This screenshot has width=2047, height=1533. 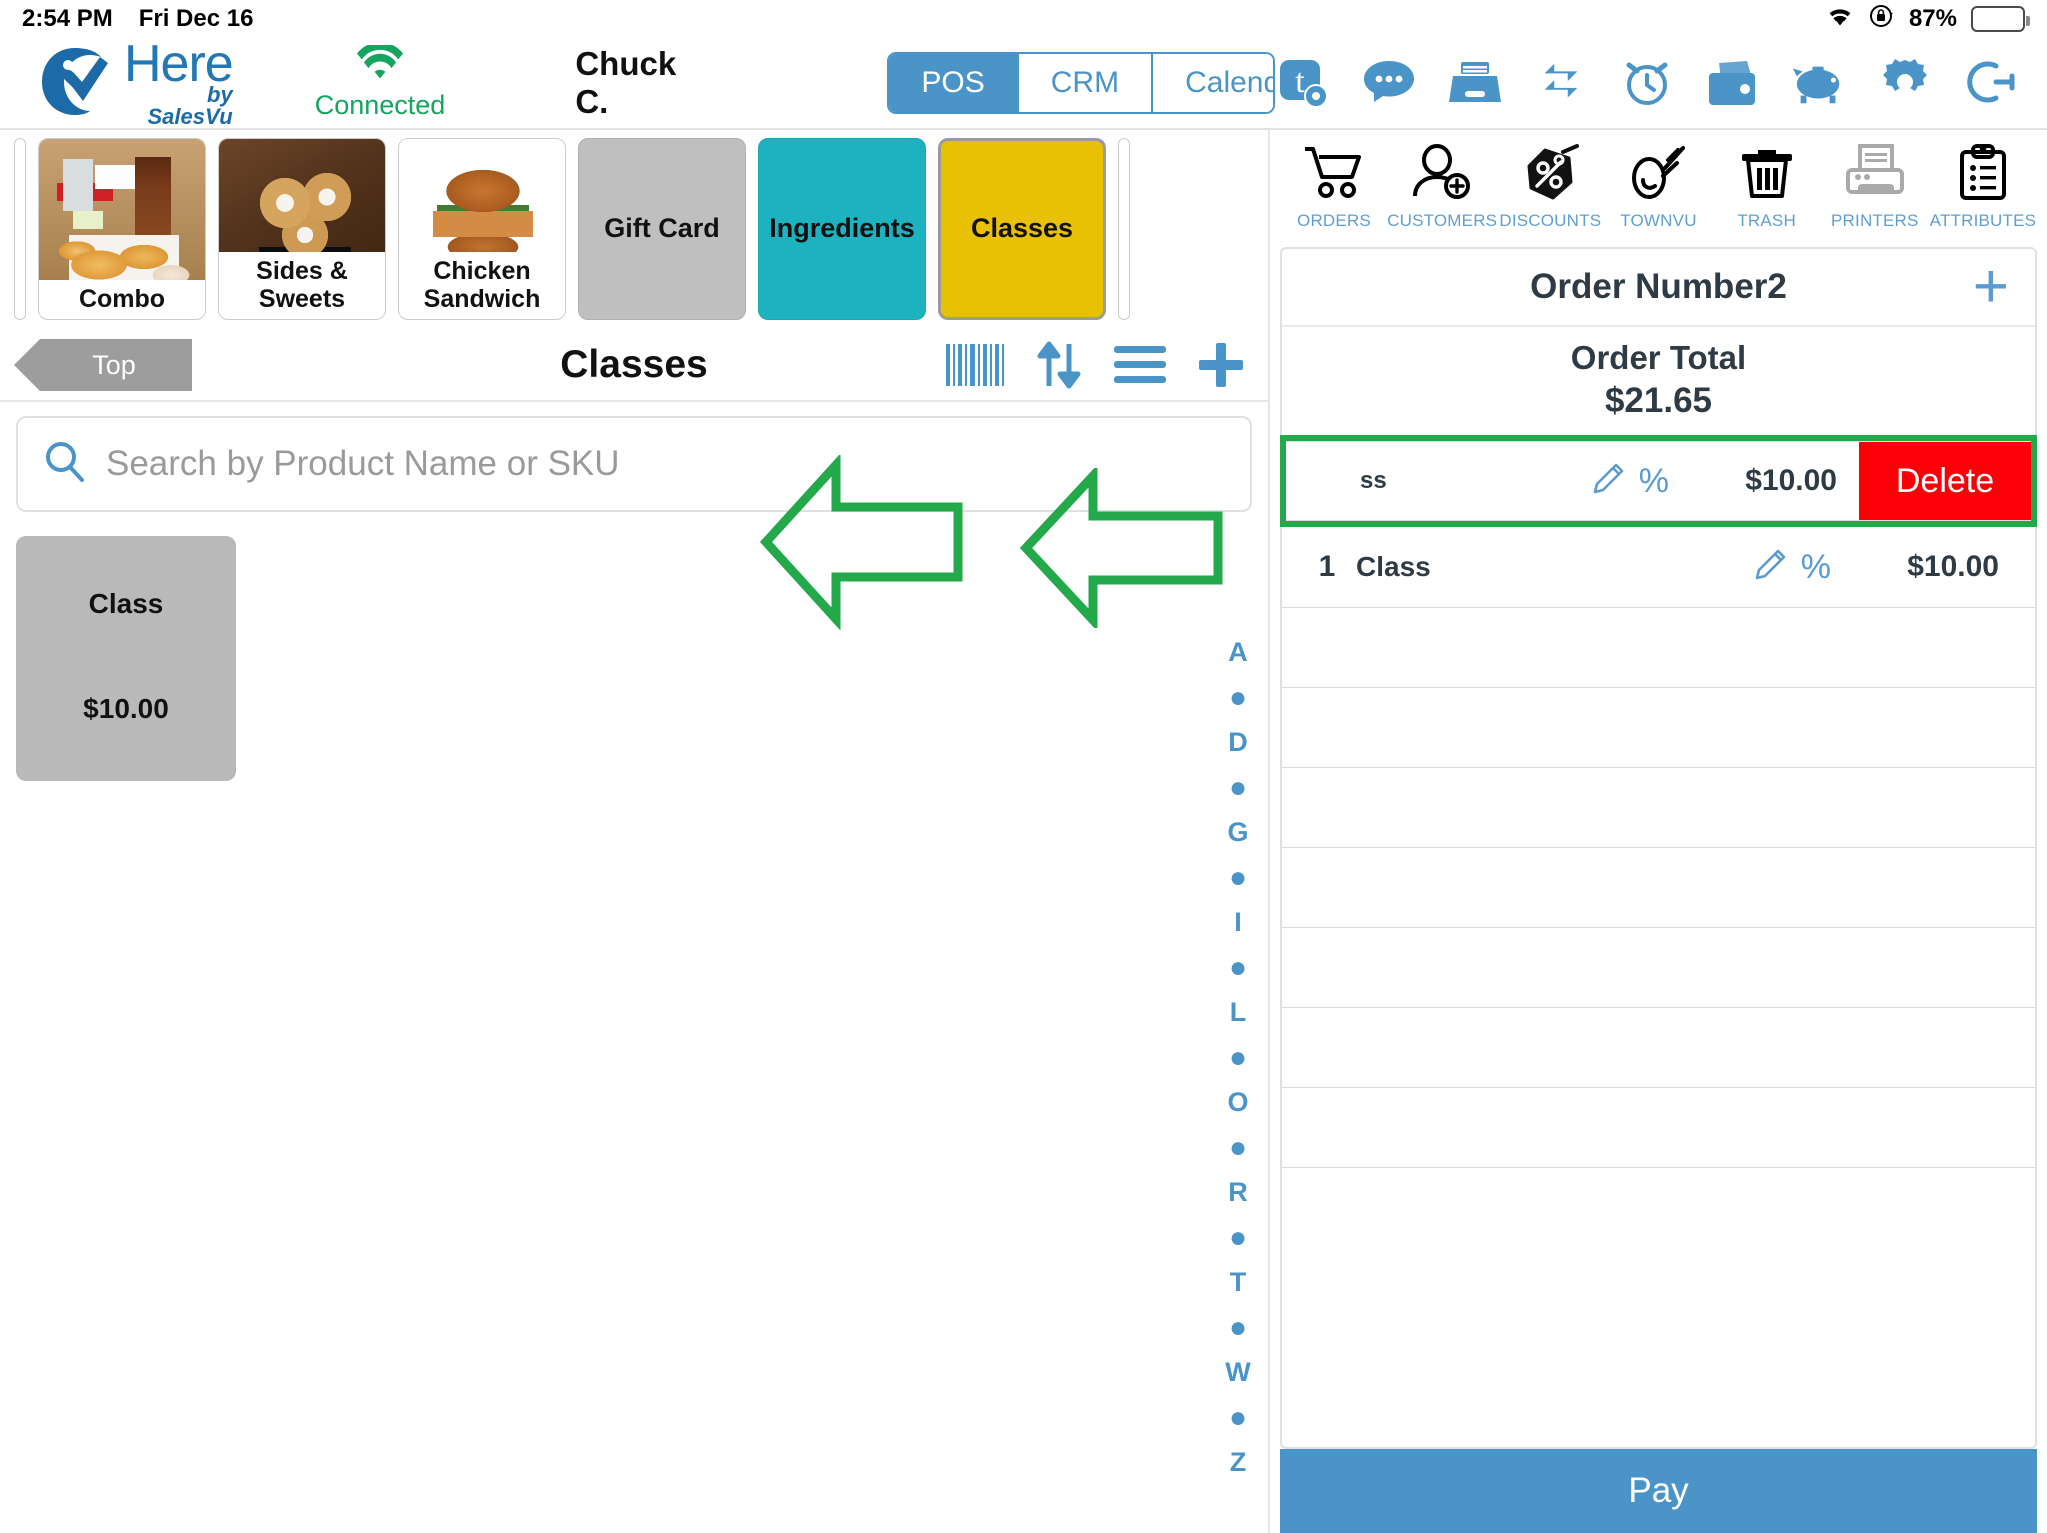 I want to click on toolbar-attributes: ATTRIBUTES, so click(x=1983, y=187).